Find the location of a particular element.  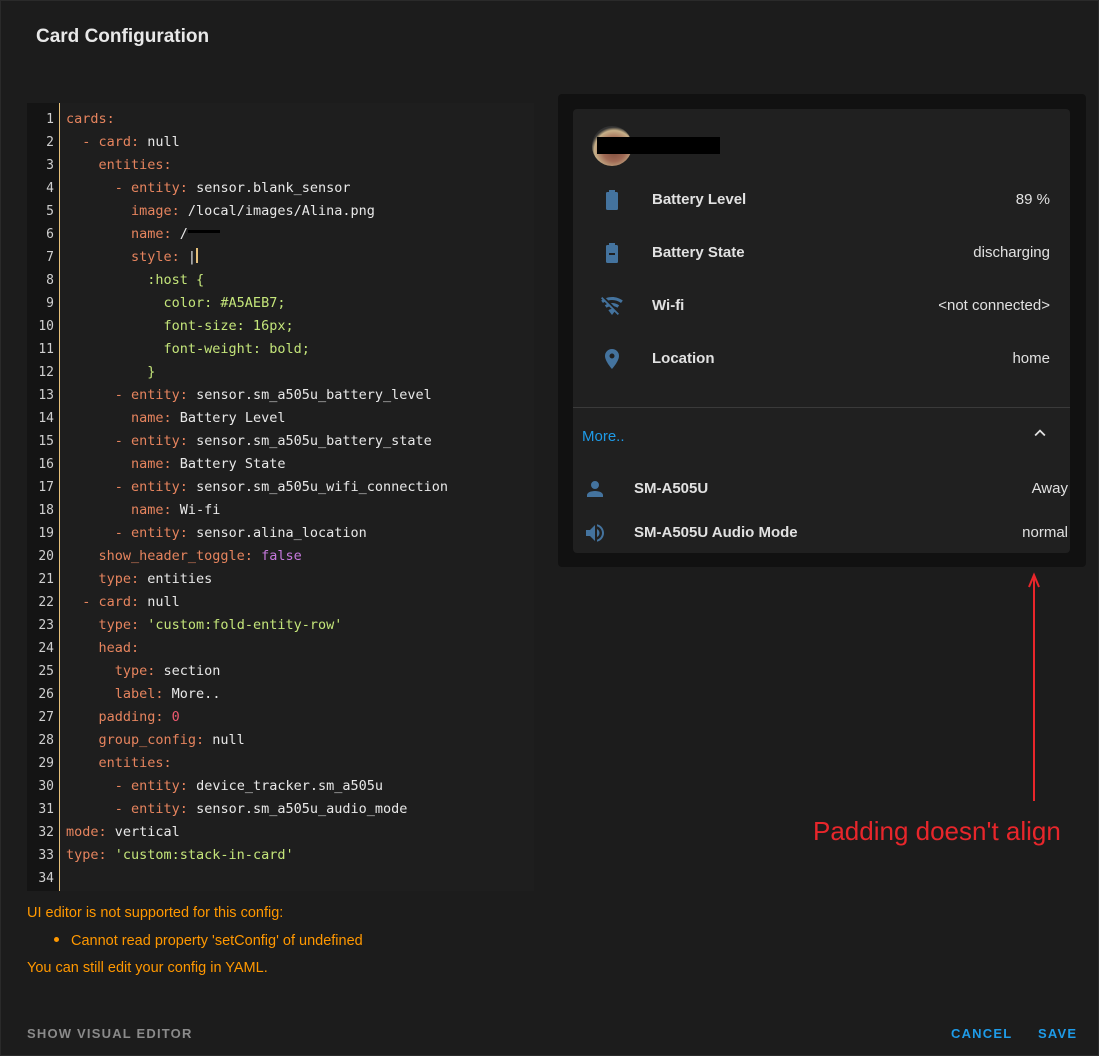

row-label-battery-level: Battery Level is located at coordinates (699, 199).